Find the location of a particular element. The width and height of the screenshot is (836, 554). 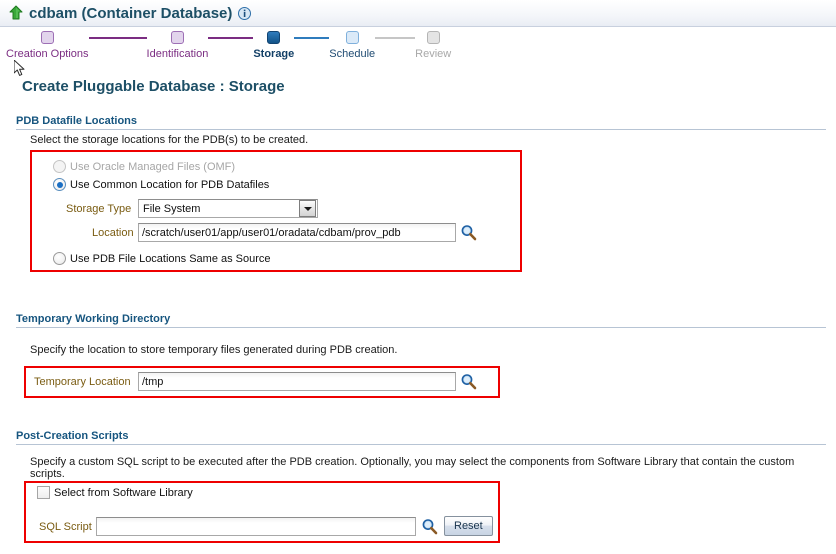

radio-use-common-location is located at coordinates (59, 184).